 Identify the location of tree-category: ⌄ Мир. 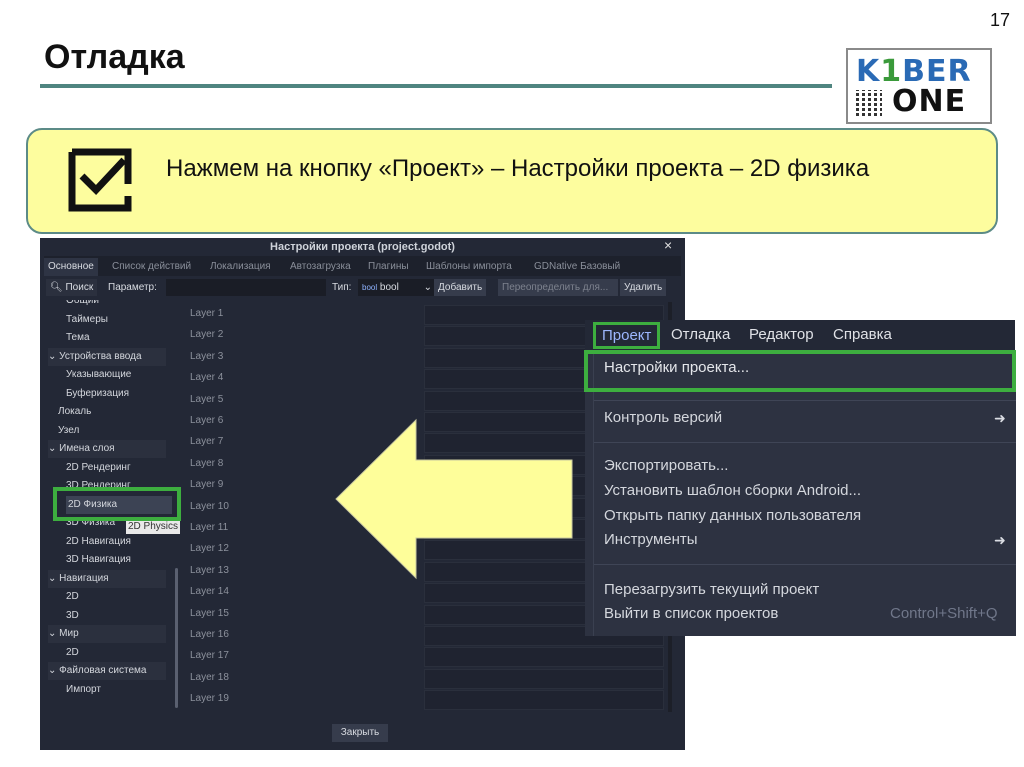
(107, 634).